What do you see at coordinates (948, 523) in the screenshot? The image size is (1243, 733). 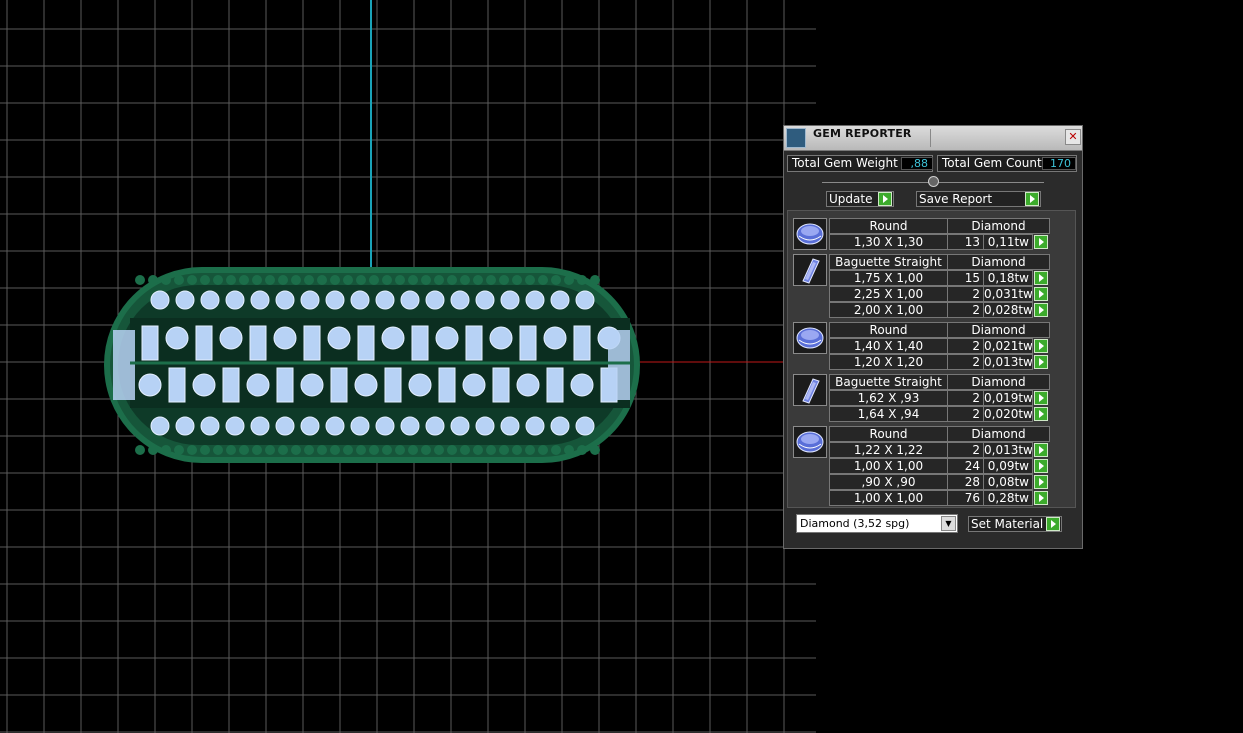 I see `chevron-down-icon: ▼` at bounding box center [948, 523].